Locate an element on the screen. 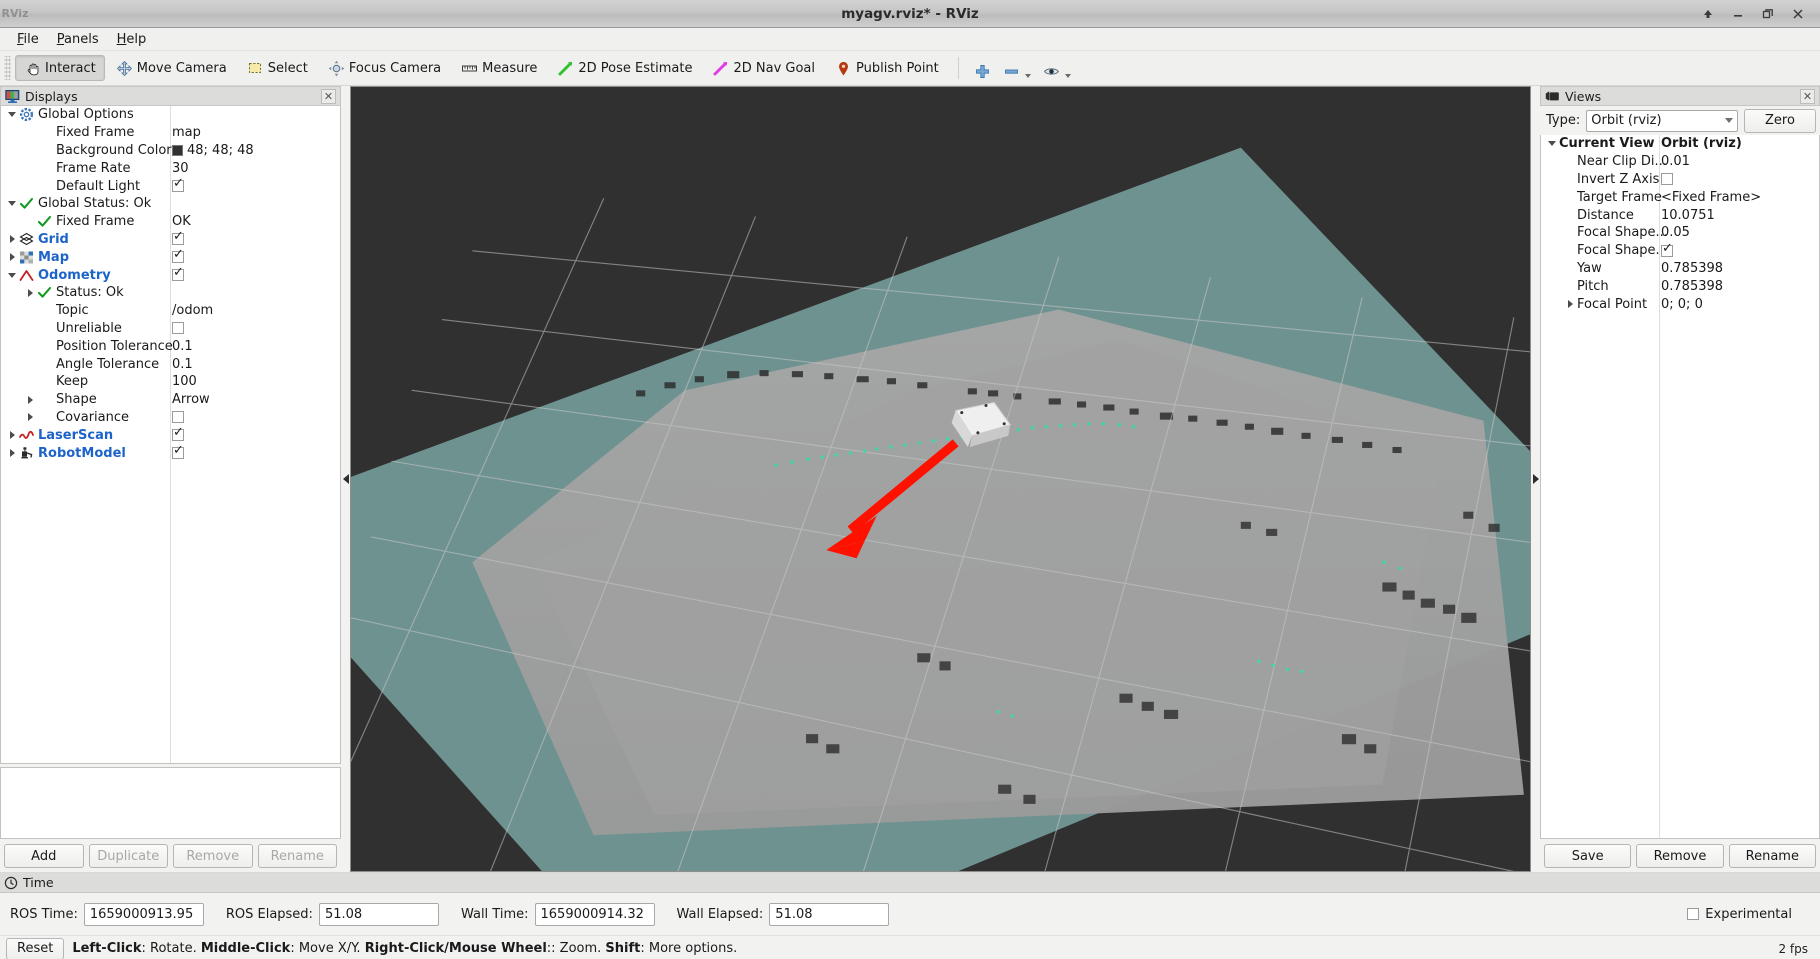 This screenshot has height=959, width=1820. tree-row: Global Status: Ok is located at coordinates (170, 204).